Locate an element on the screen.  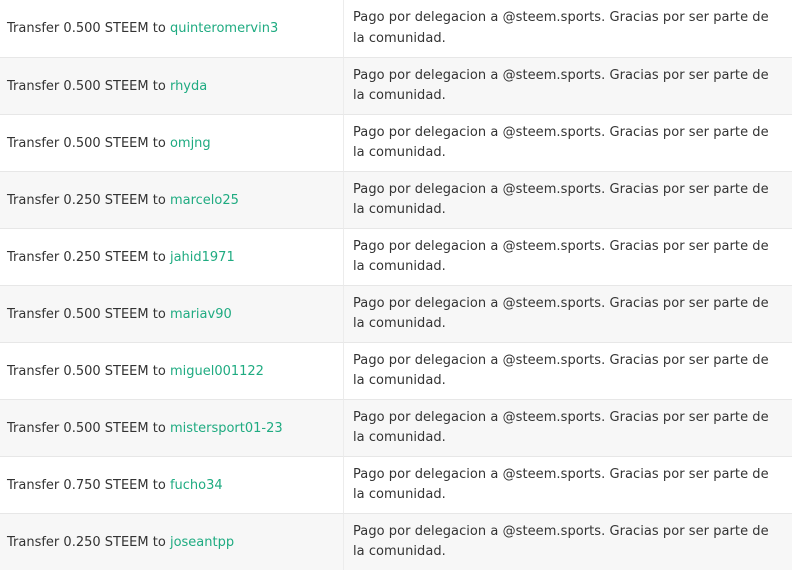
recipient-account-link: mariav90 is located at coordinates (201, 314).